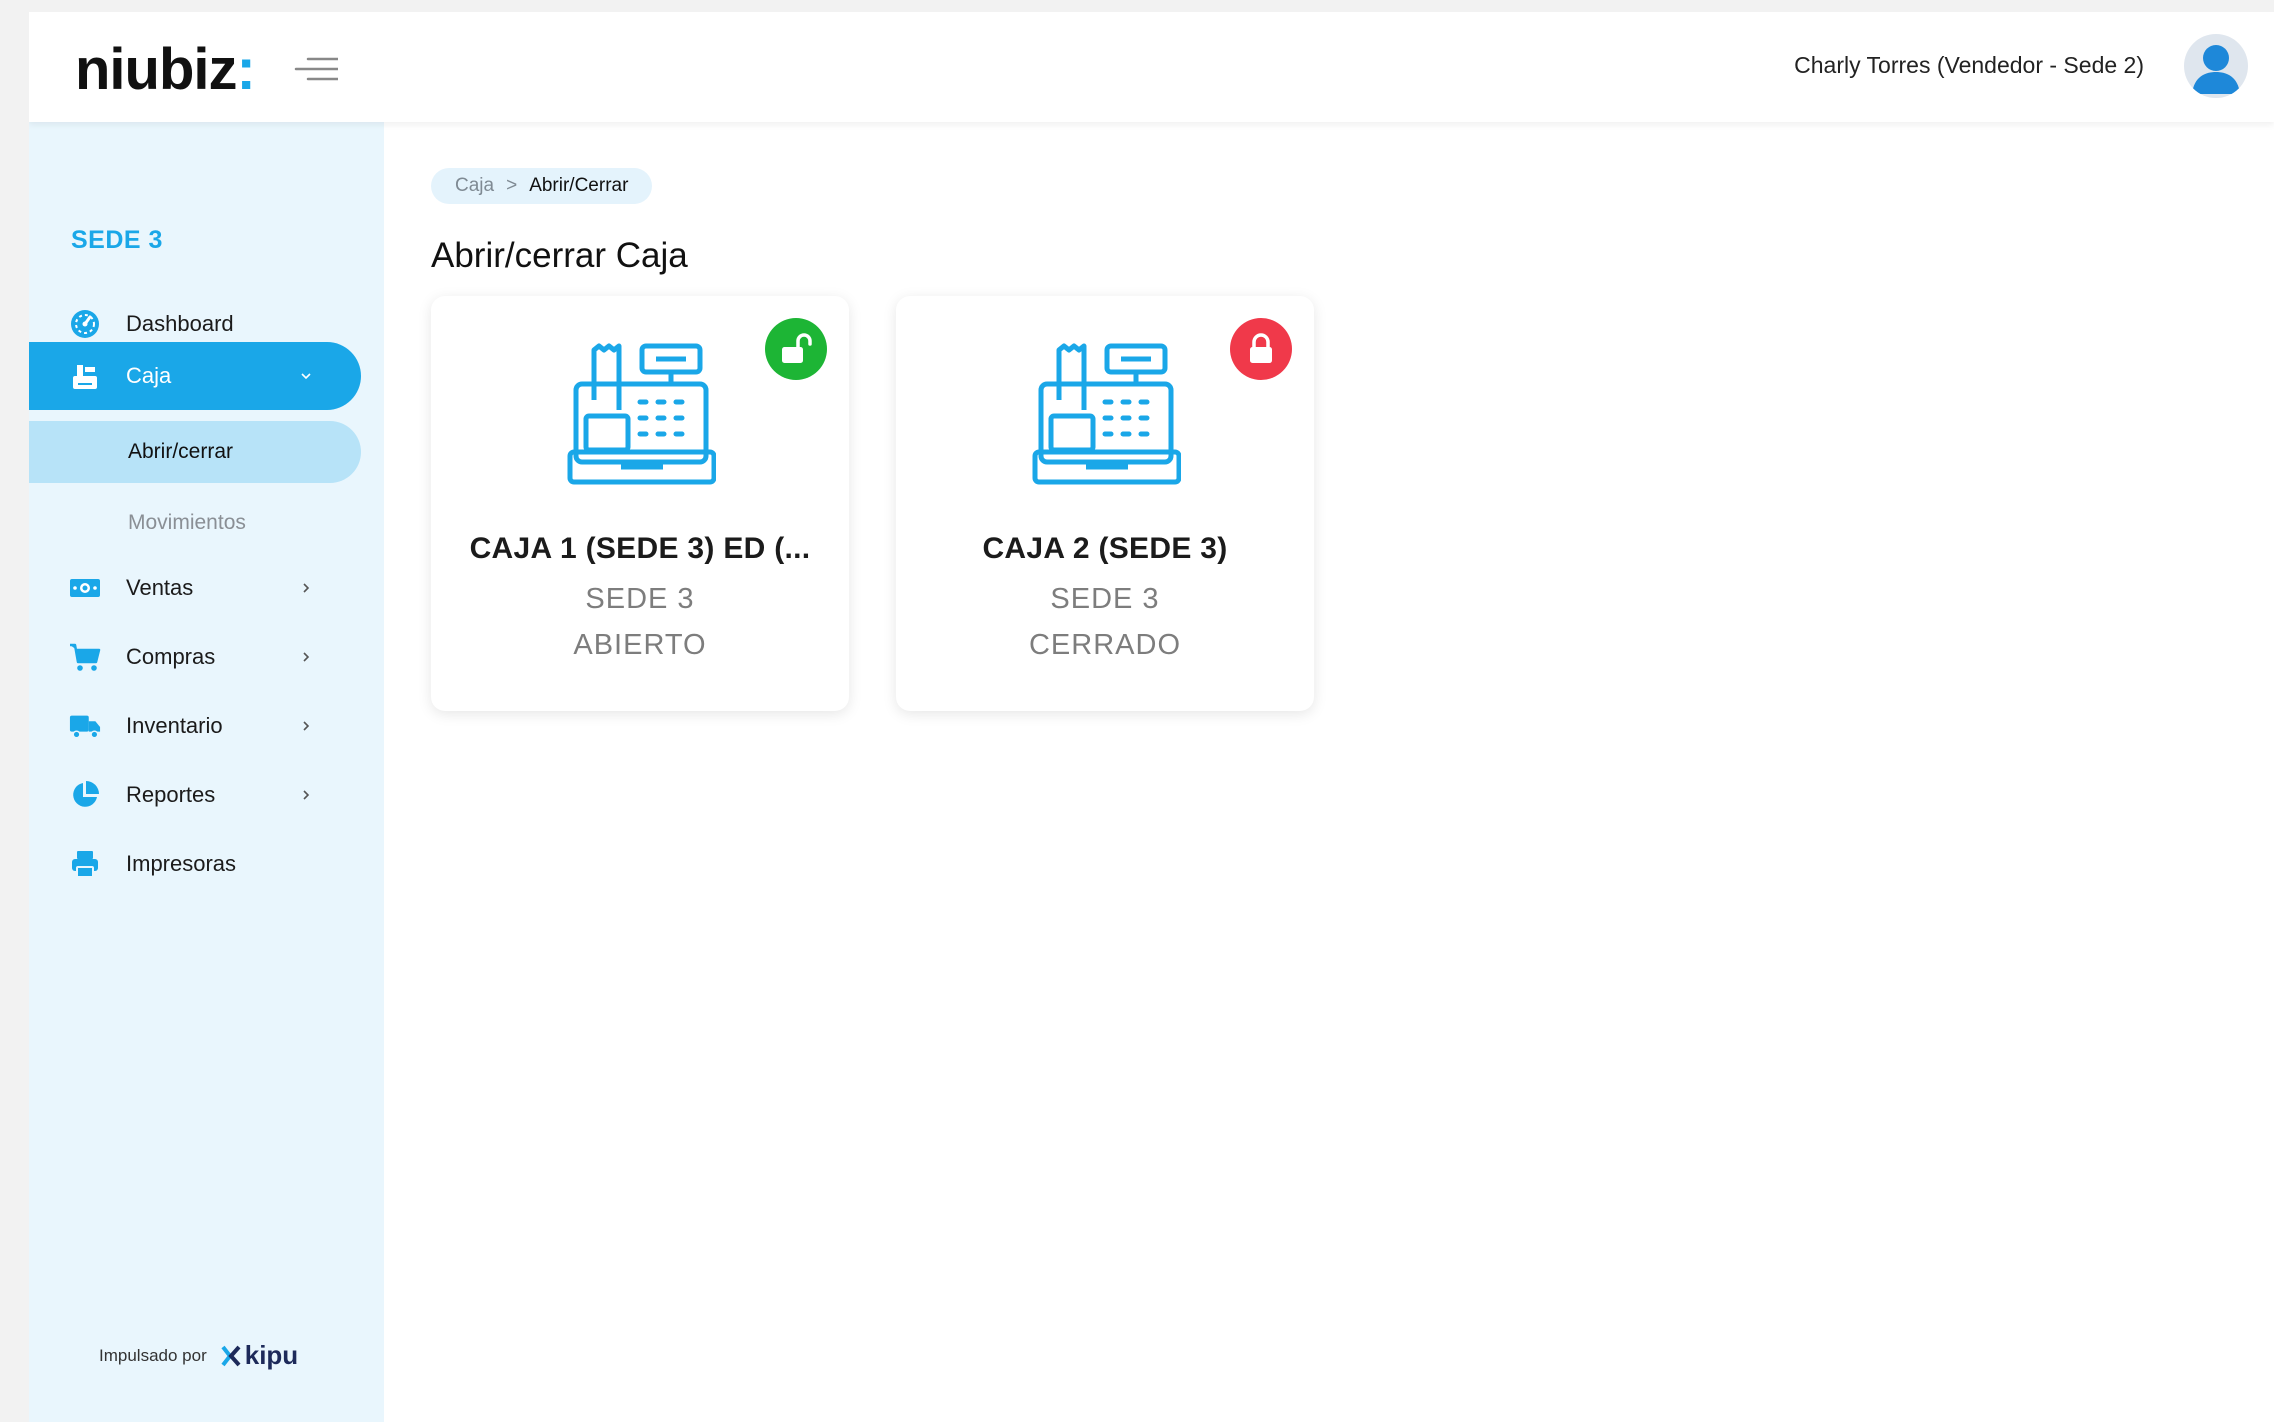 This screenshot has width=2274, height=1422. I want to click on status-badge-open, so click(796, 349).